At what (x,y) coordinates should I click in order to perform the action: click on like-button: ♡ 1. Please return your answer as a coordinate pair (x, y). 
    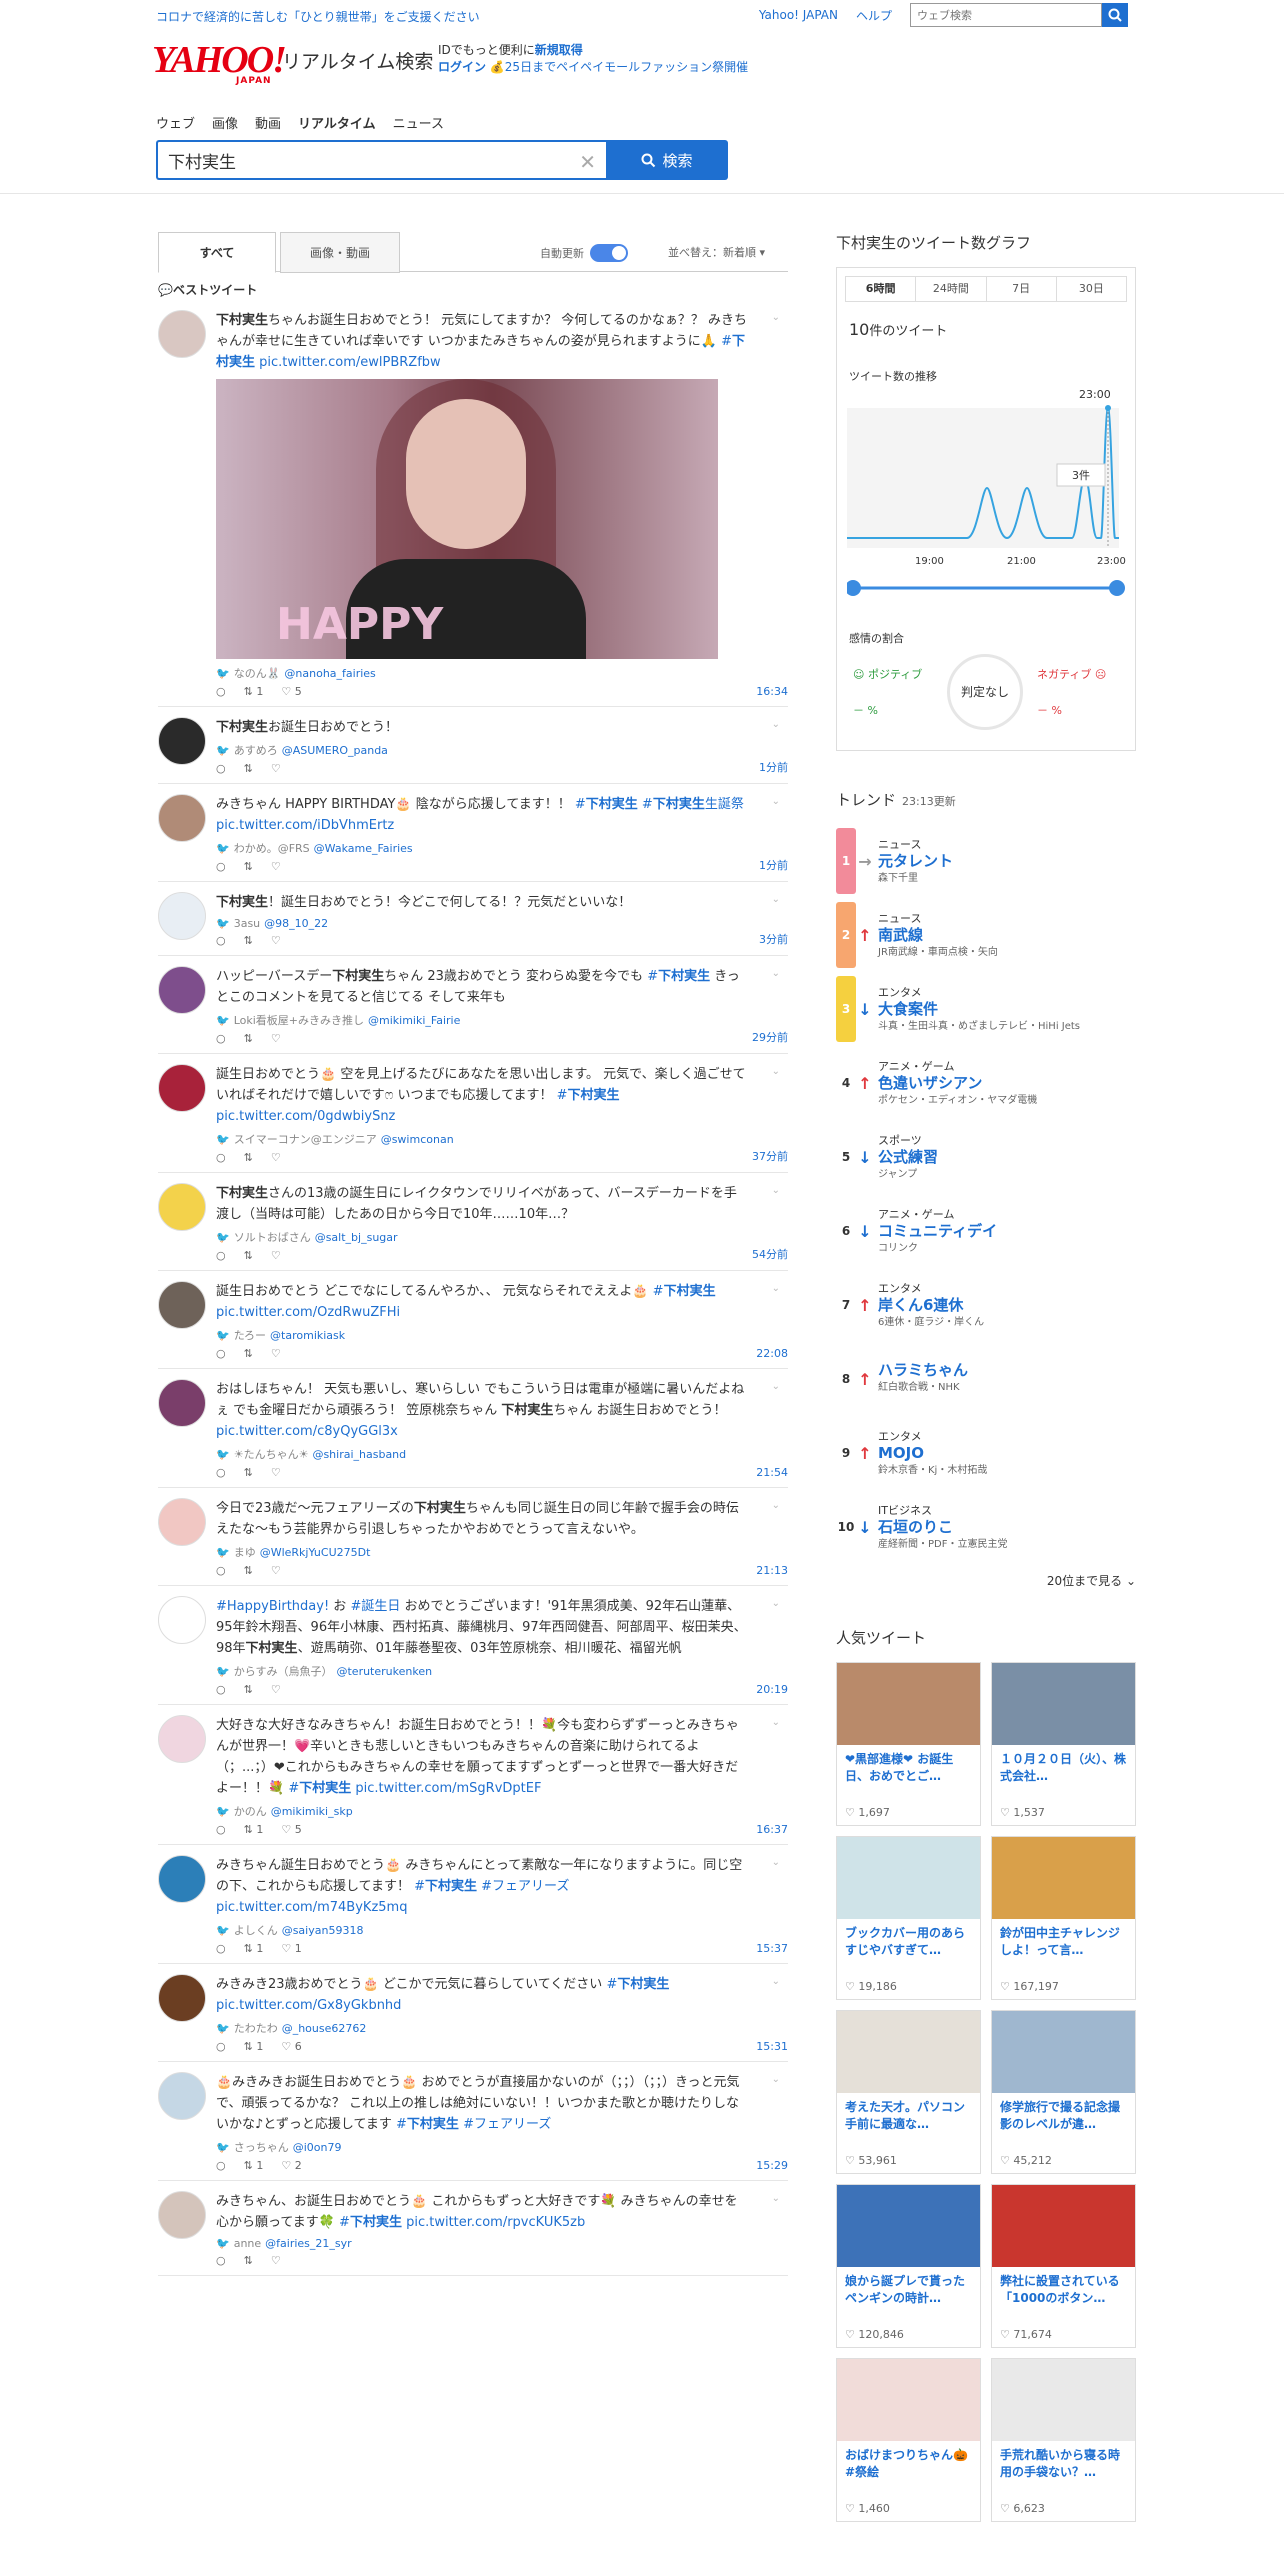
    Looking at the image, I should click on (291, 1948).